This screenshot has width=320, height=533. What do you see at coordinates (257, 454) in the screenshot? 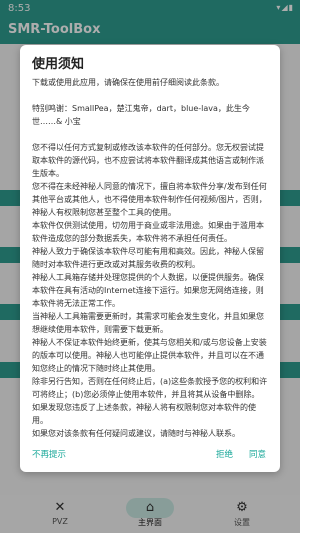
I see `accept-button: 同意` at bounding box center [257, 454].